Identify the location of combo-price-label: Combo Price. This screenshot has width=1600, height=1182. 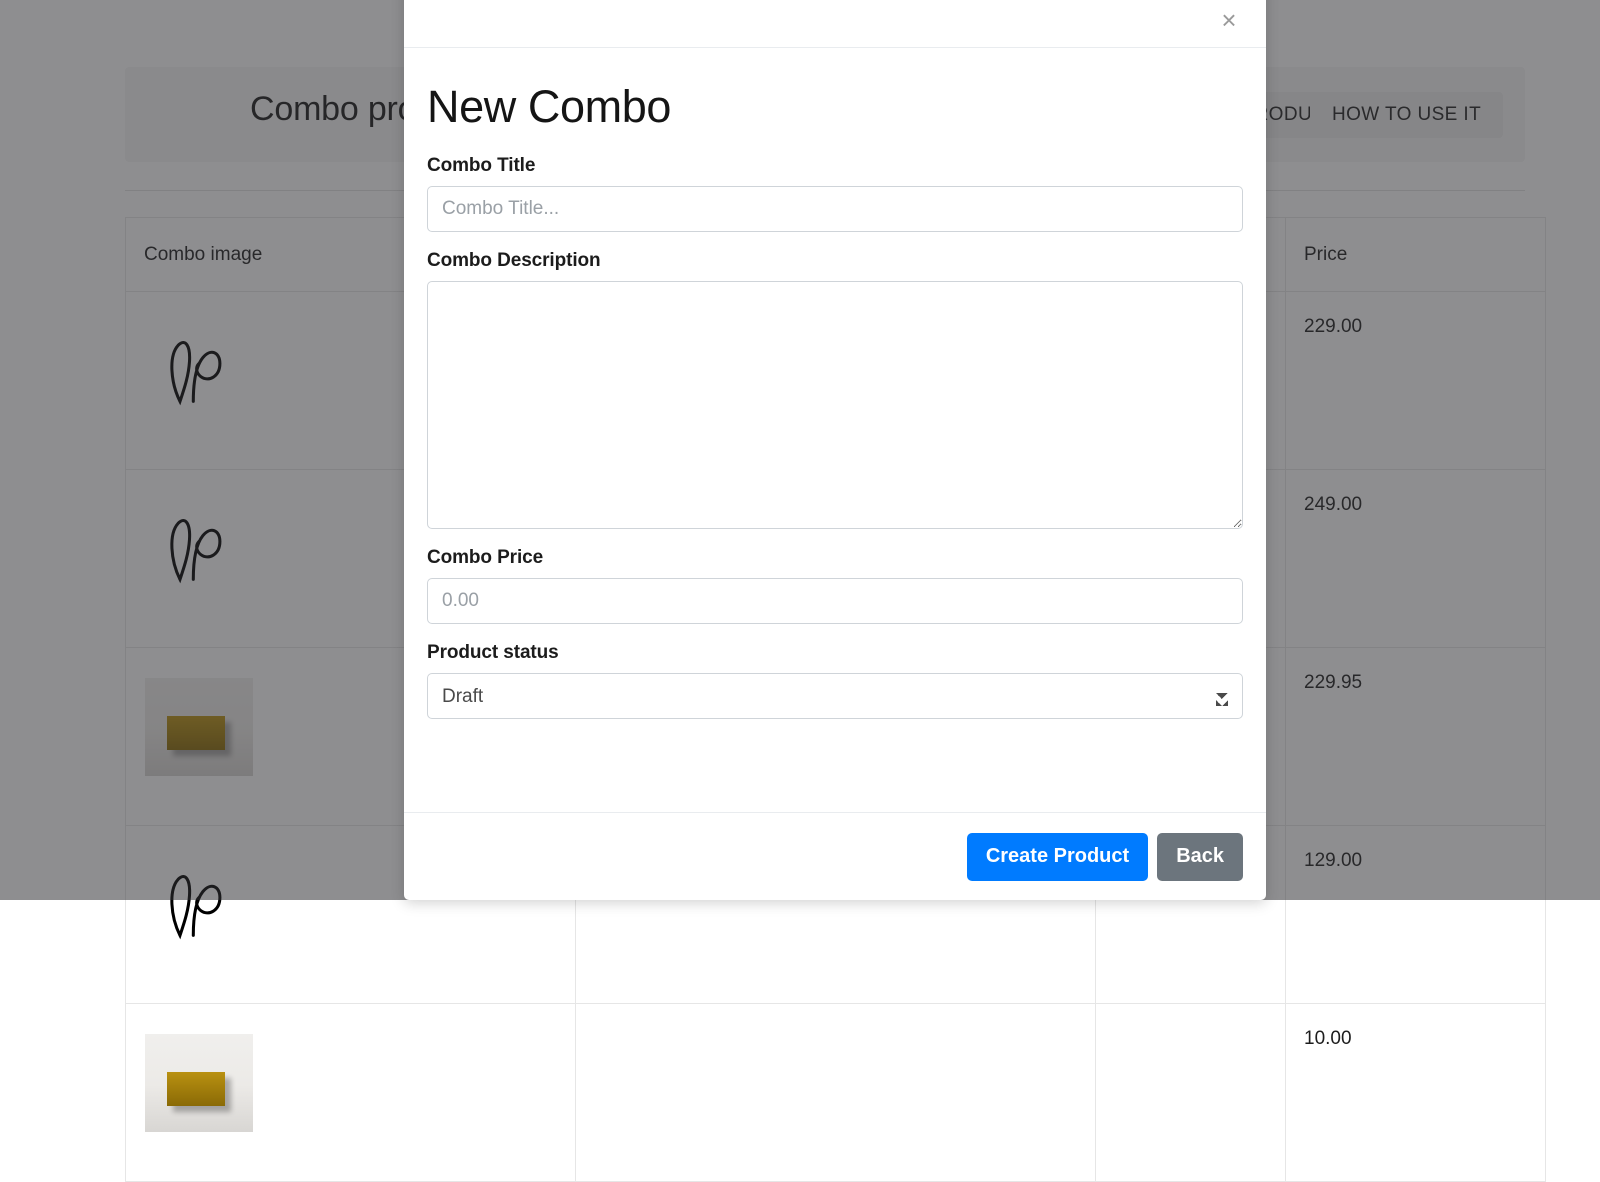
(835, 558).